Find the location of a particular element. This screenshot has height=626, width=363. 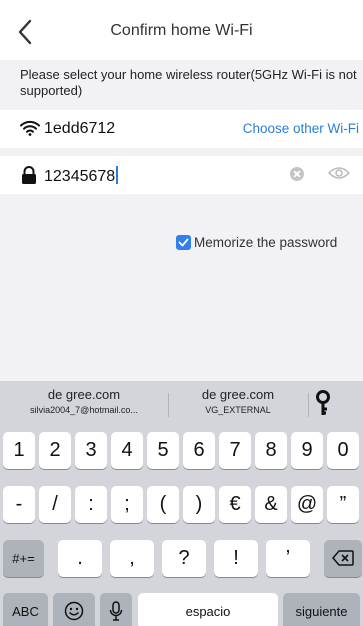

next-key: siguiente is located at coordinates (321, 609).